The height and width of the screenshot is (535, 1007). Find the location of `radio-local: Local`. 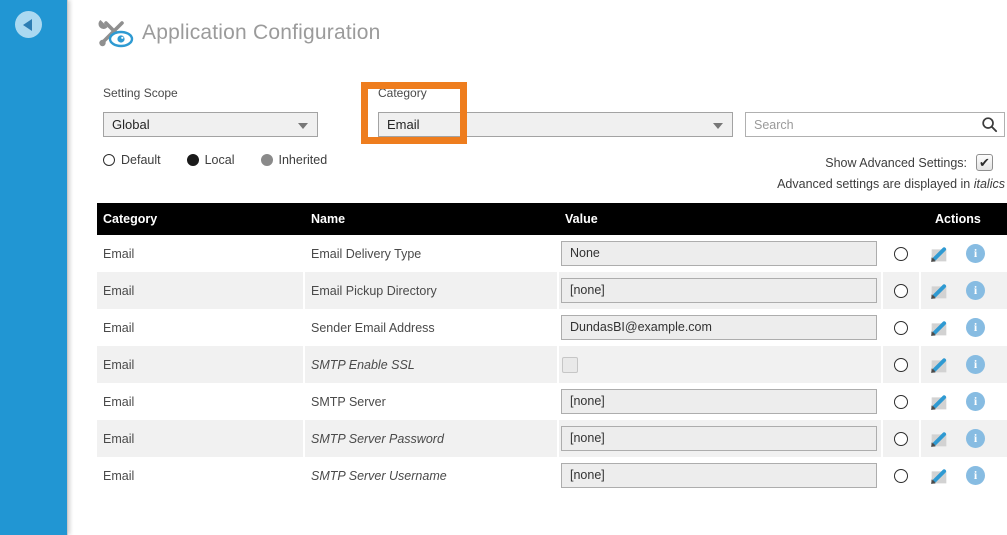

radio-local: Local is located at coordinates (210, 160).